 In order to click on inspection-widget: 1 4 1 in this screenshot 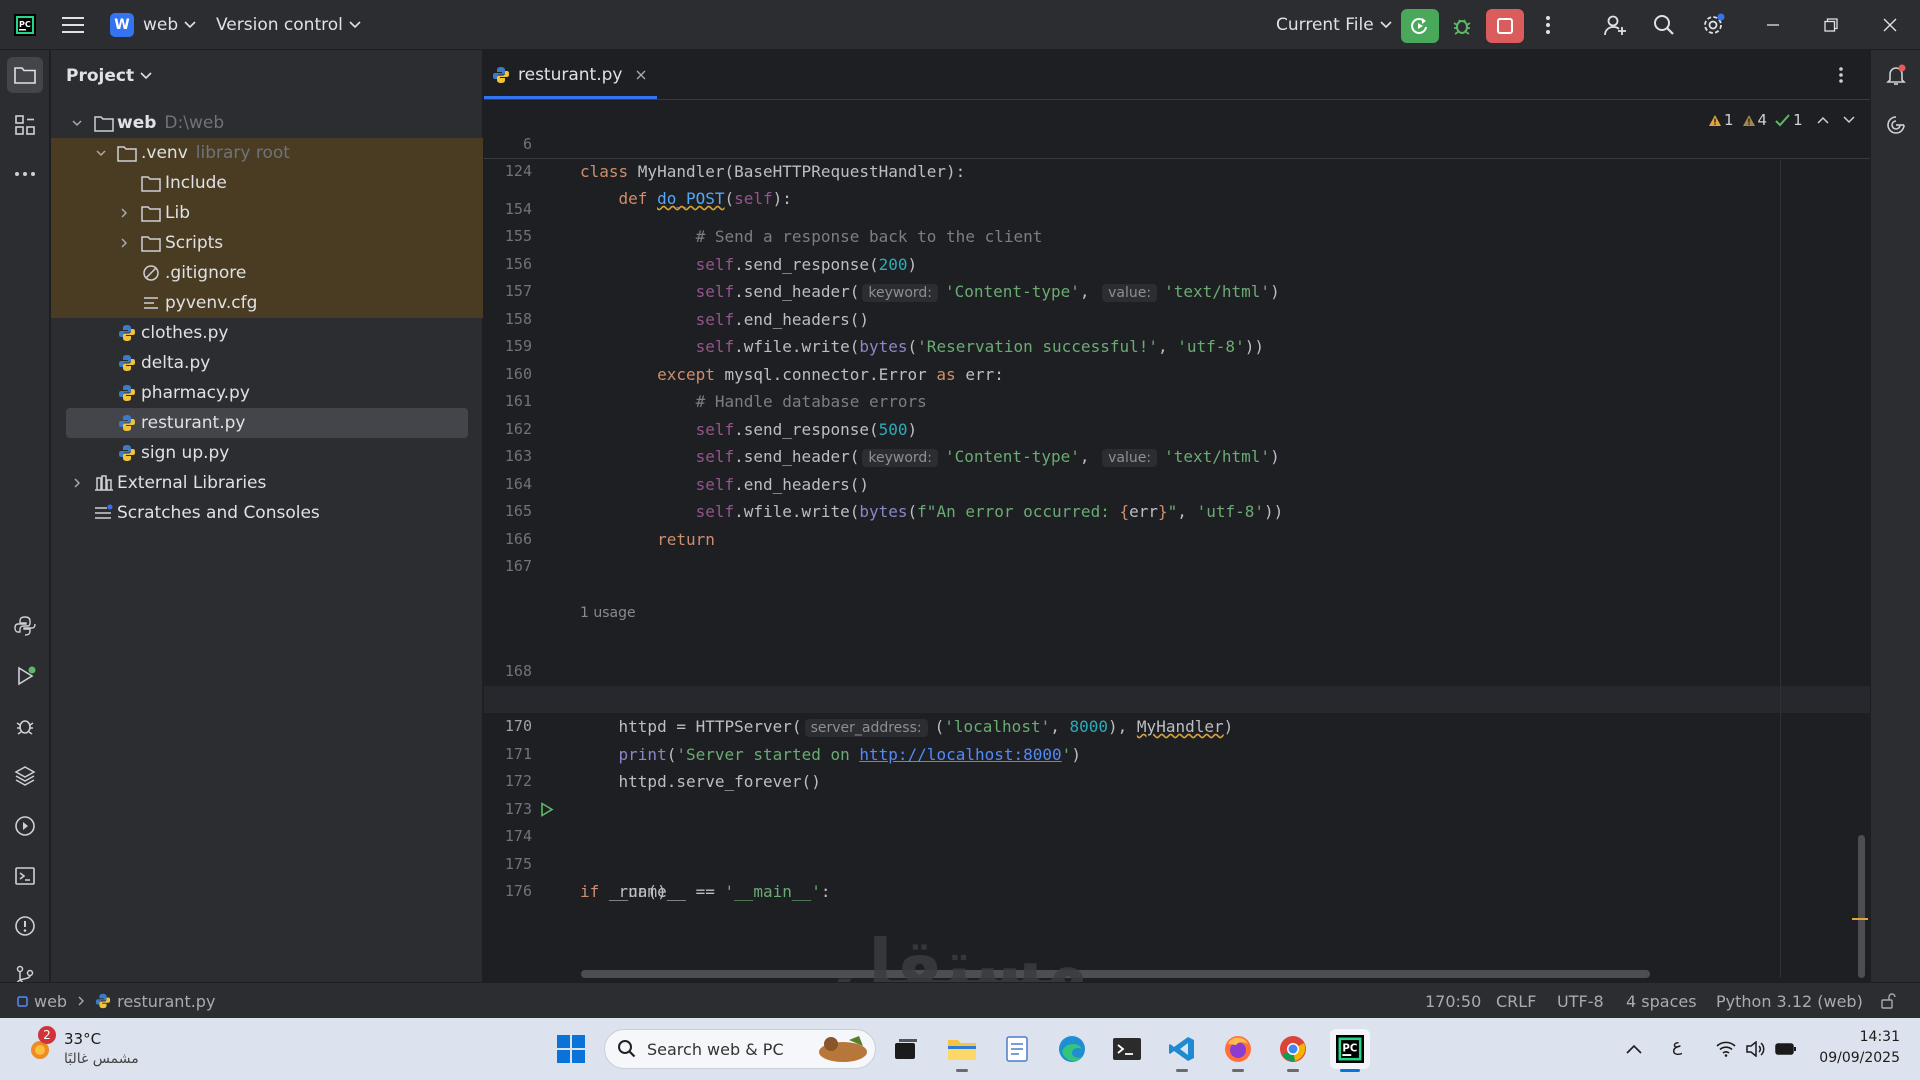, I will do `click(1781, 120)`.